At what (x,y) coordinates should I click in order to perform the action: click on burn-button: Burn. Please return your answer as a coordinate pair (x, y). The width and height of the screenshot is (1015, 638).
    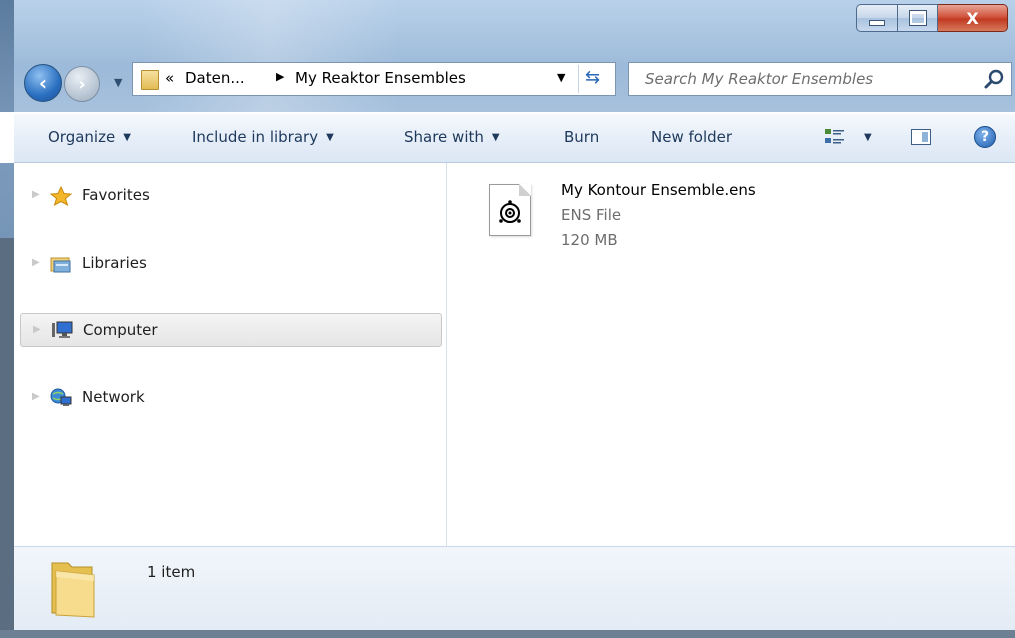
    Looking at the image, I should click on (581, 137).